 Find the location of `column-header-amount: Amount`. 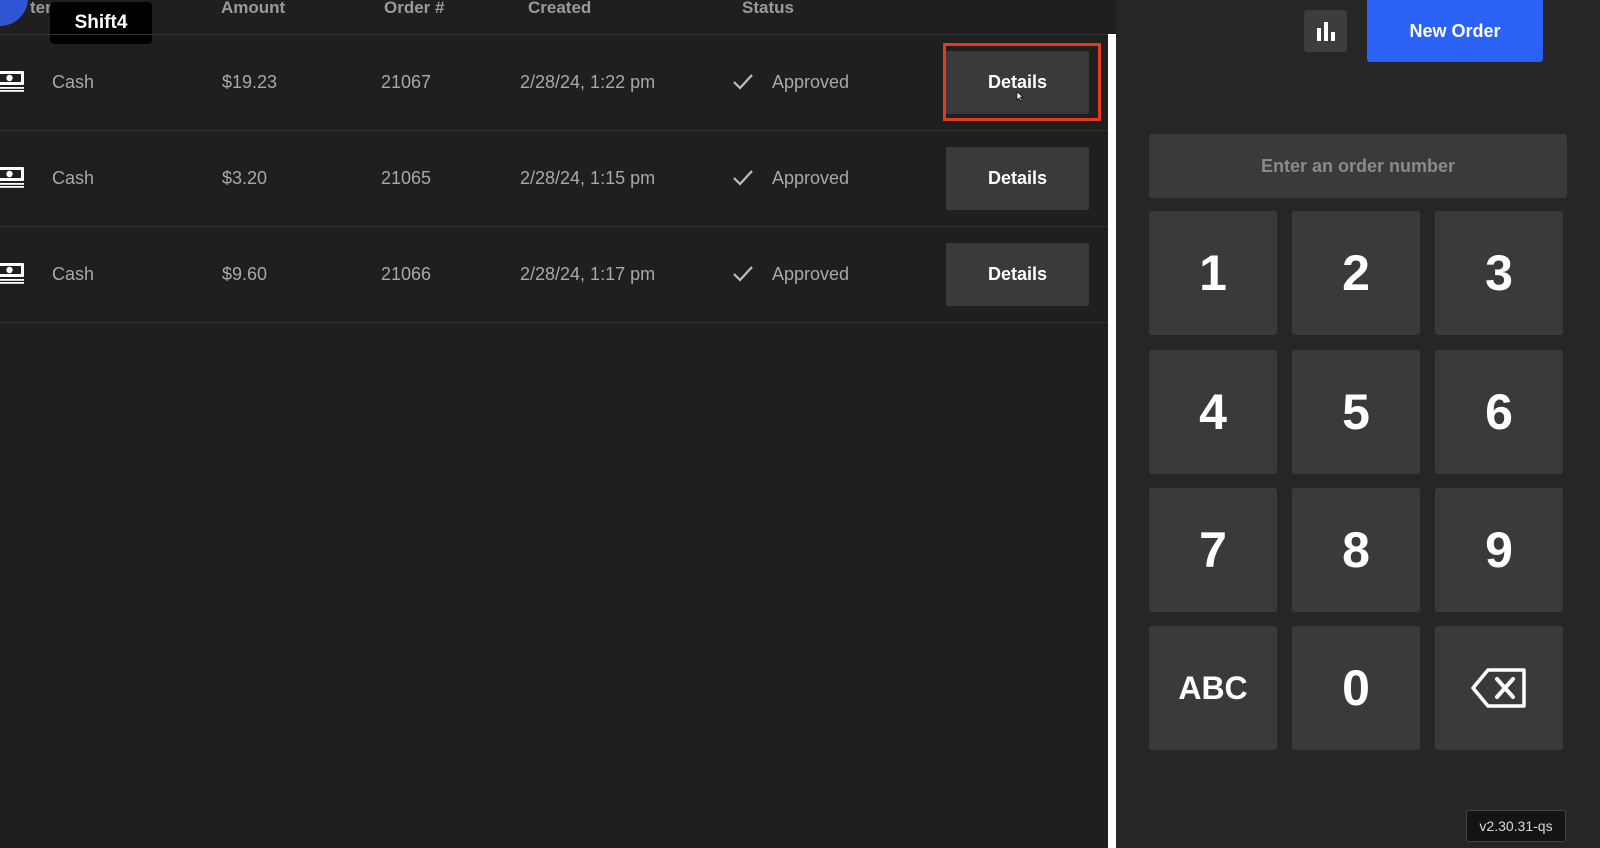

column-header-amount: Amount is located at coordinates (253, 9).